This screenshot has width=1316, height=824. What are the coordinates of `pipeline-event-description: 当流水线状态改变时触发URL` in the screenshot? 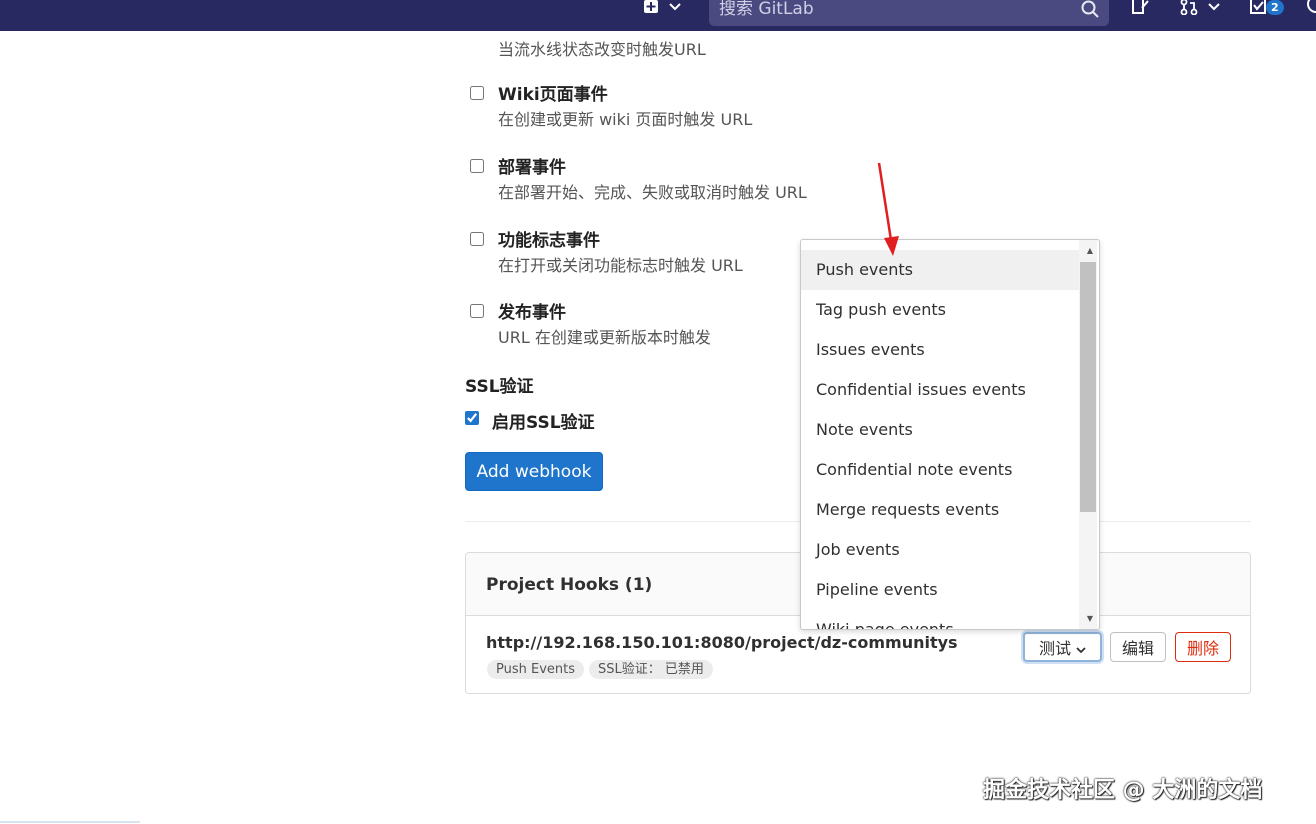 It's located at (602, 49).